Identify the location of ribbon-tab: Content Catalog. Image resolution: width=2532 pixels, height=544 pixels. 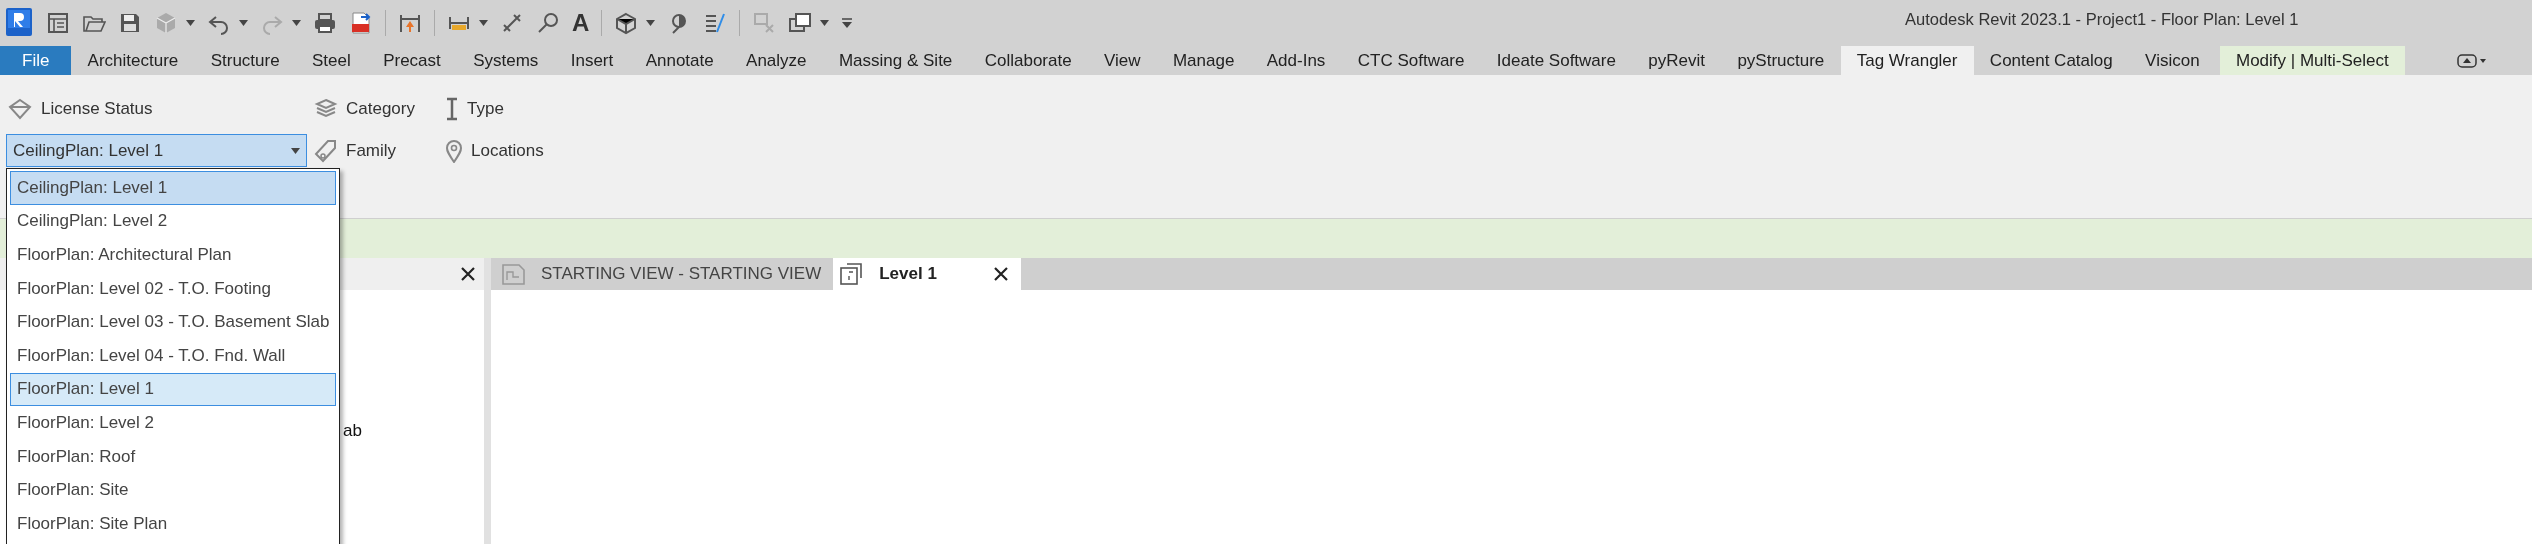
(2051, 60).